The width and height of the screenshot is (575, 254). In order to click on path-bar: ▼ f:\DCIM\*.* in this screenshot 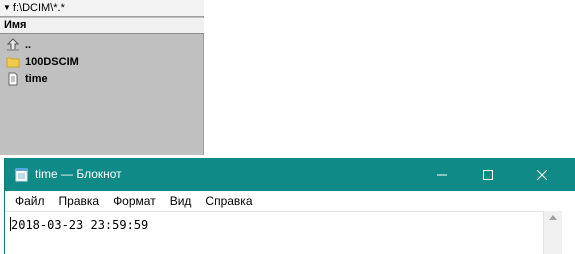, I will do `click(102, 8)`.